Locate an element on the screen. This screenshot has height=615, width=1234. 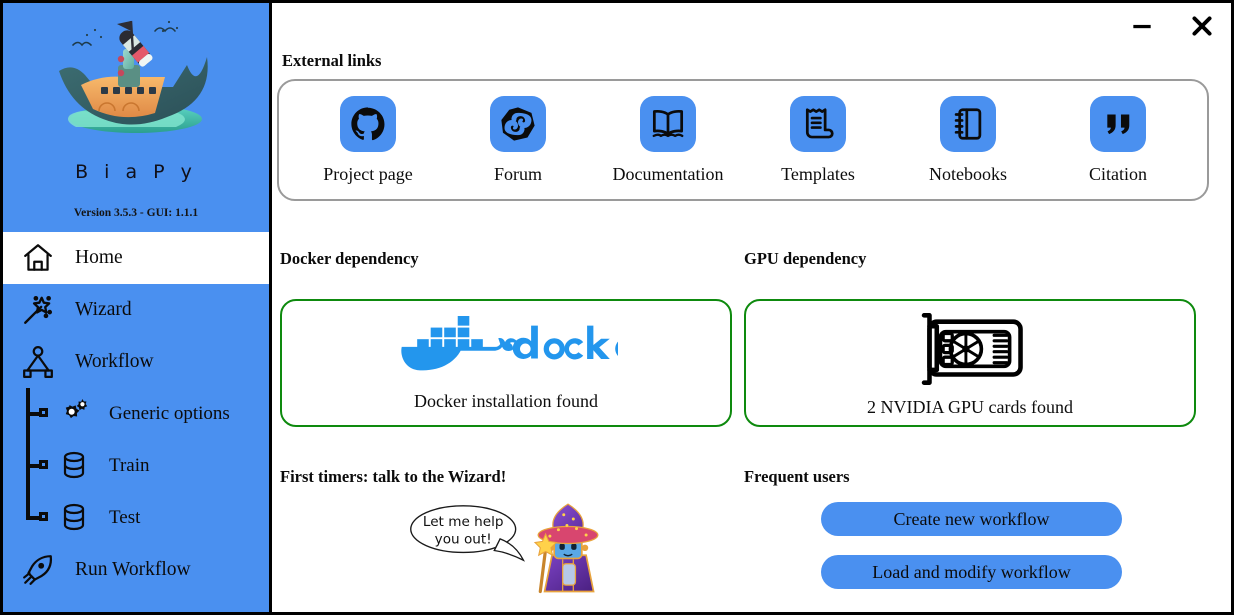
wizard-promo-art: Let me help you out! is located at coordinates (506, 550).